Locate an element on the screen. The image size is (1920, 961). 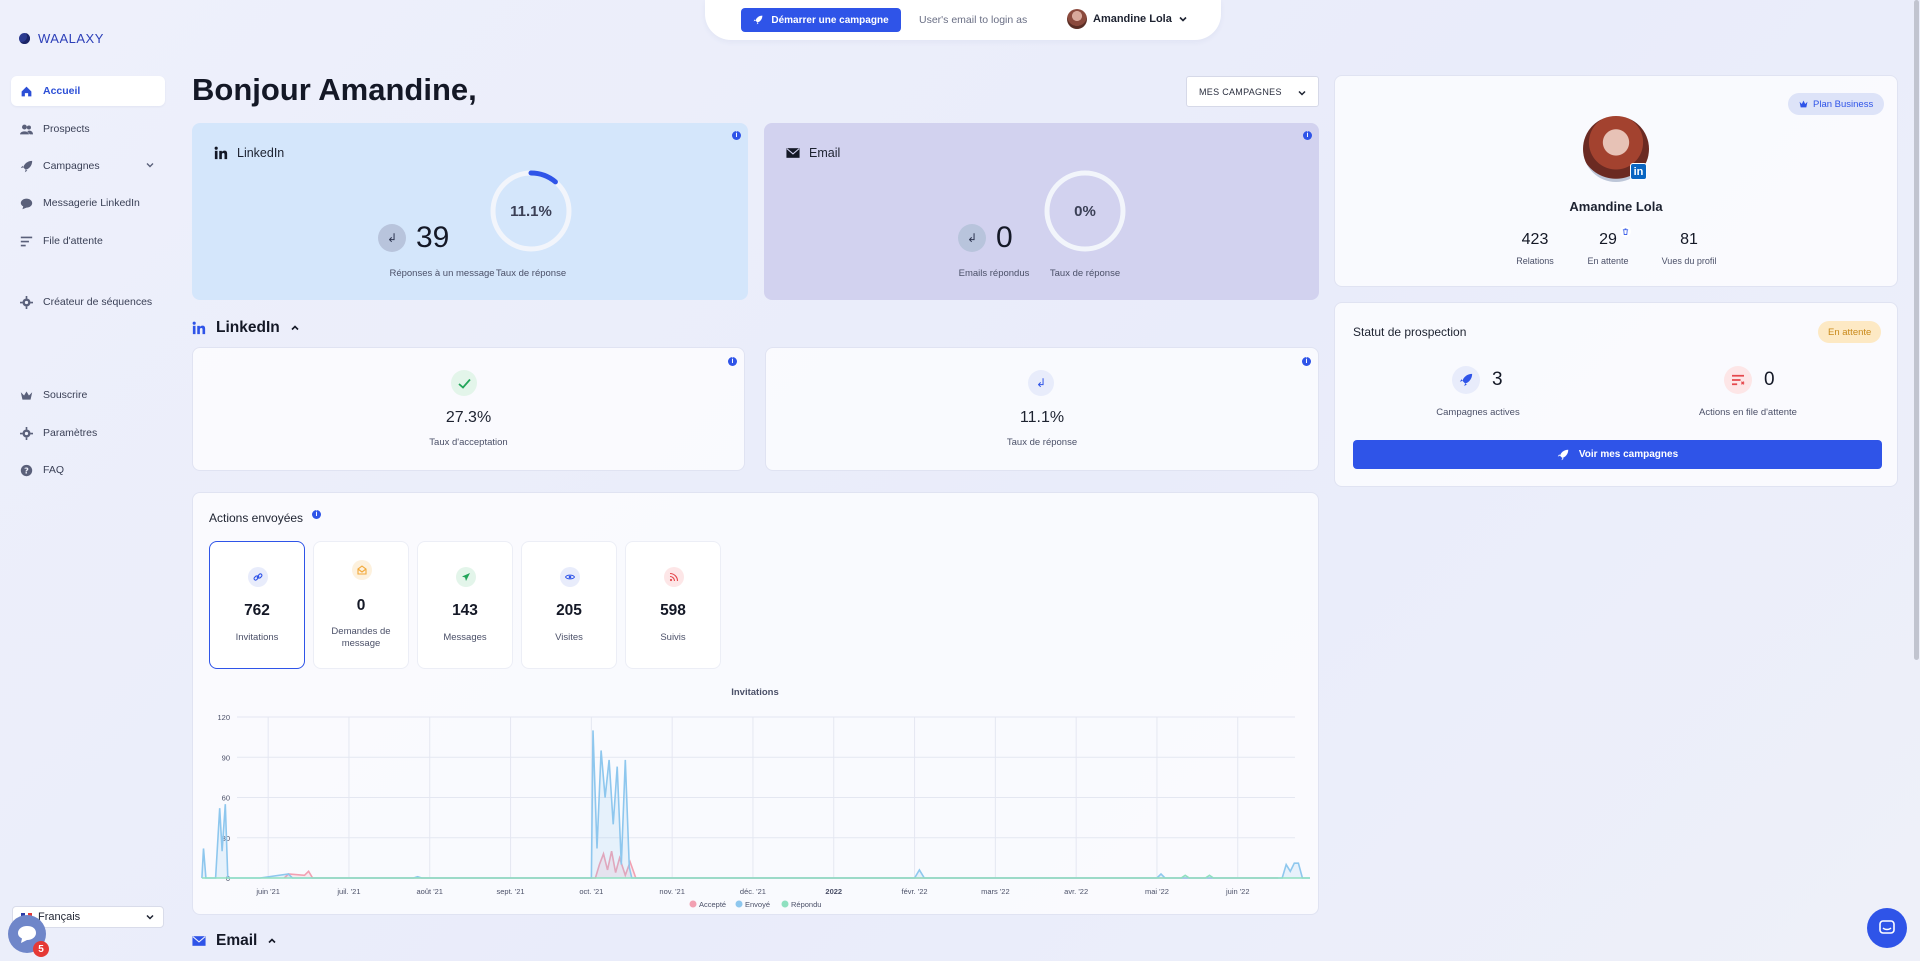
question-icon: ? is located at coordinates (26, 470).